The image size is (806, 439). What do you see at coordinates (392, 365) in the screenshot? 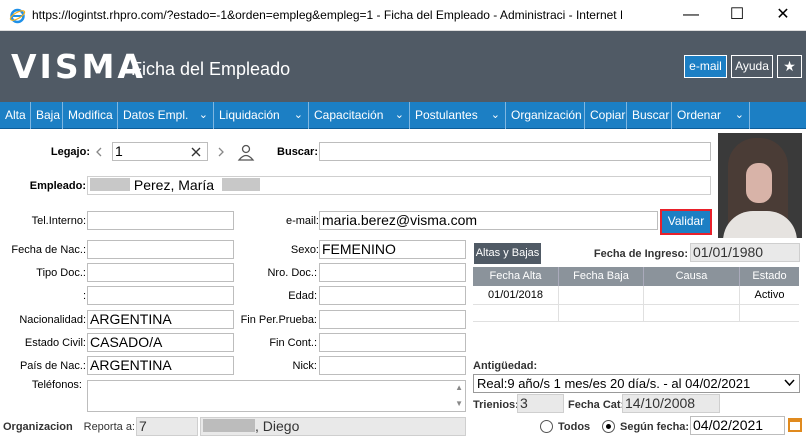
I see `nick-input` at bounding box center [392, 365].